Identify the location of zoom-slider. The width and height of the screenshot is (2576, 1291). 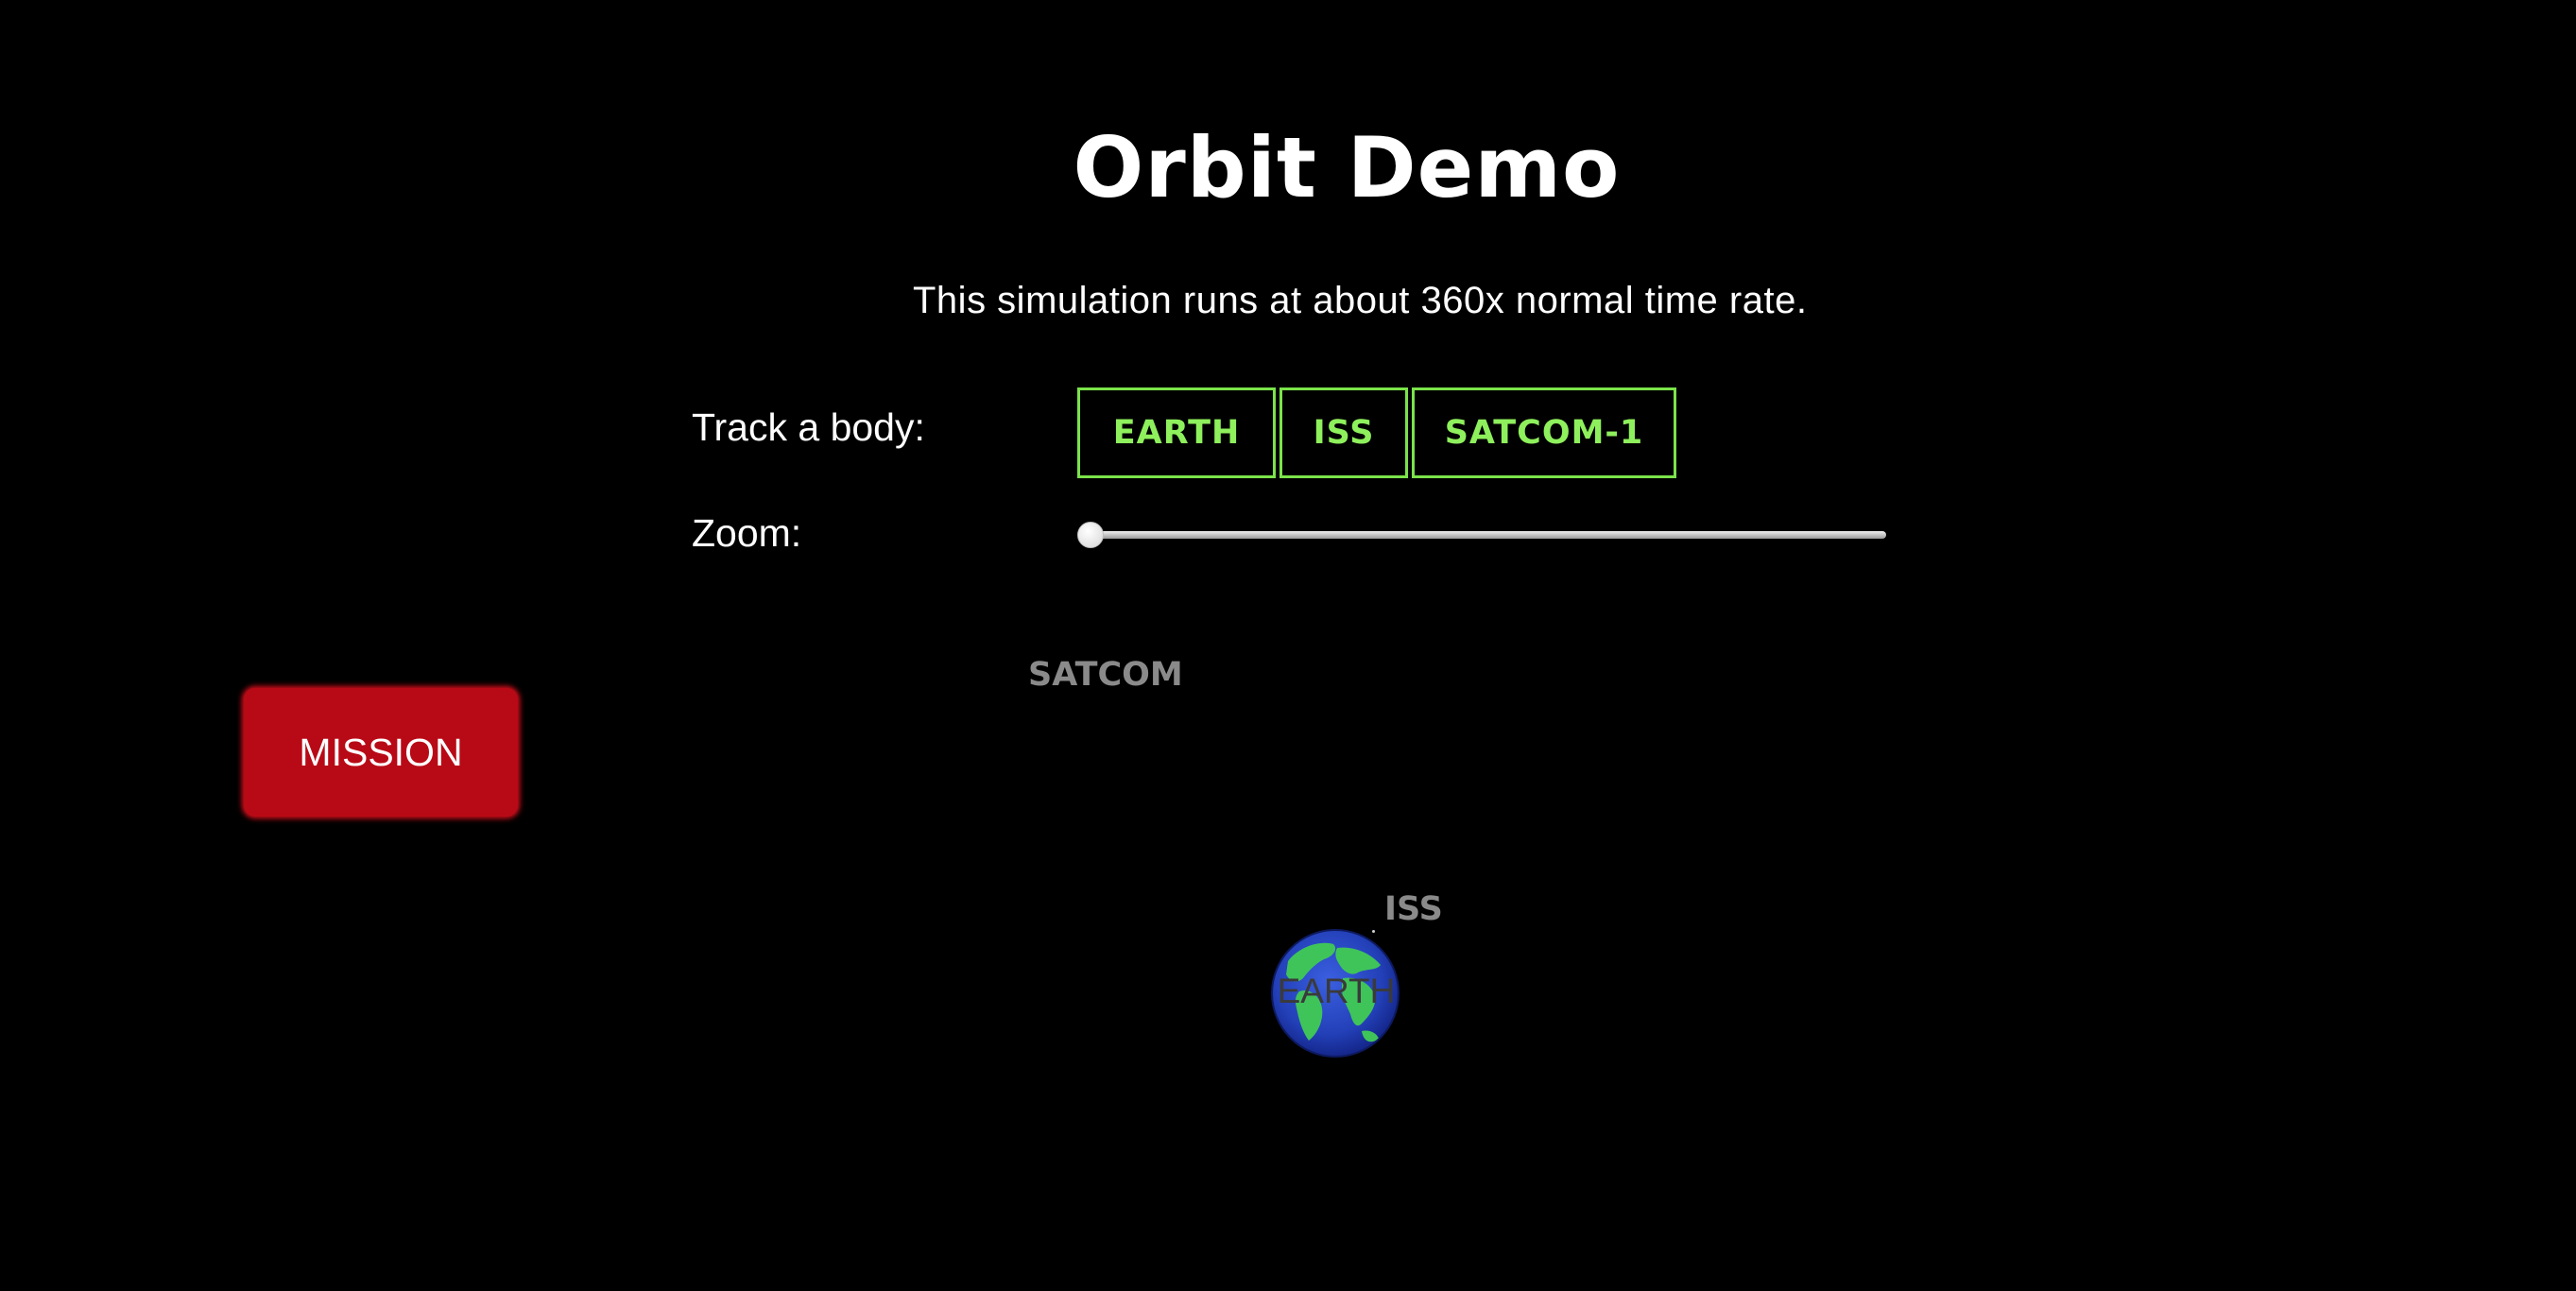
(1481, 535).